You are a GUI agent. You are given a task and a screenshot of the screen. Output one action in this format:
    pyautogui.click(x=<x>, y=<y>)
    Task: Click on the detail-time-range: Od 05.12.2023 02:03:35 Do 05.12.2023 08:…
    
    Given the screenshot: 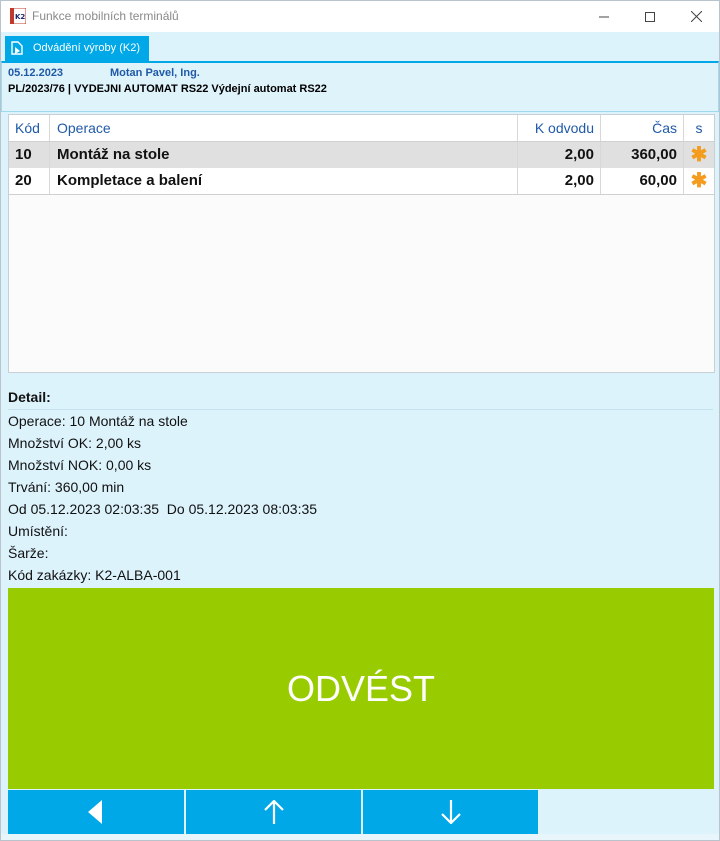 What is the action you would take?
    pyautogui.click(x=163, y=509)
    